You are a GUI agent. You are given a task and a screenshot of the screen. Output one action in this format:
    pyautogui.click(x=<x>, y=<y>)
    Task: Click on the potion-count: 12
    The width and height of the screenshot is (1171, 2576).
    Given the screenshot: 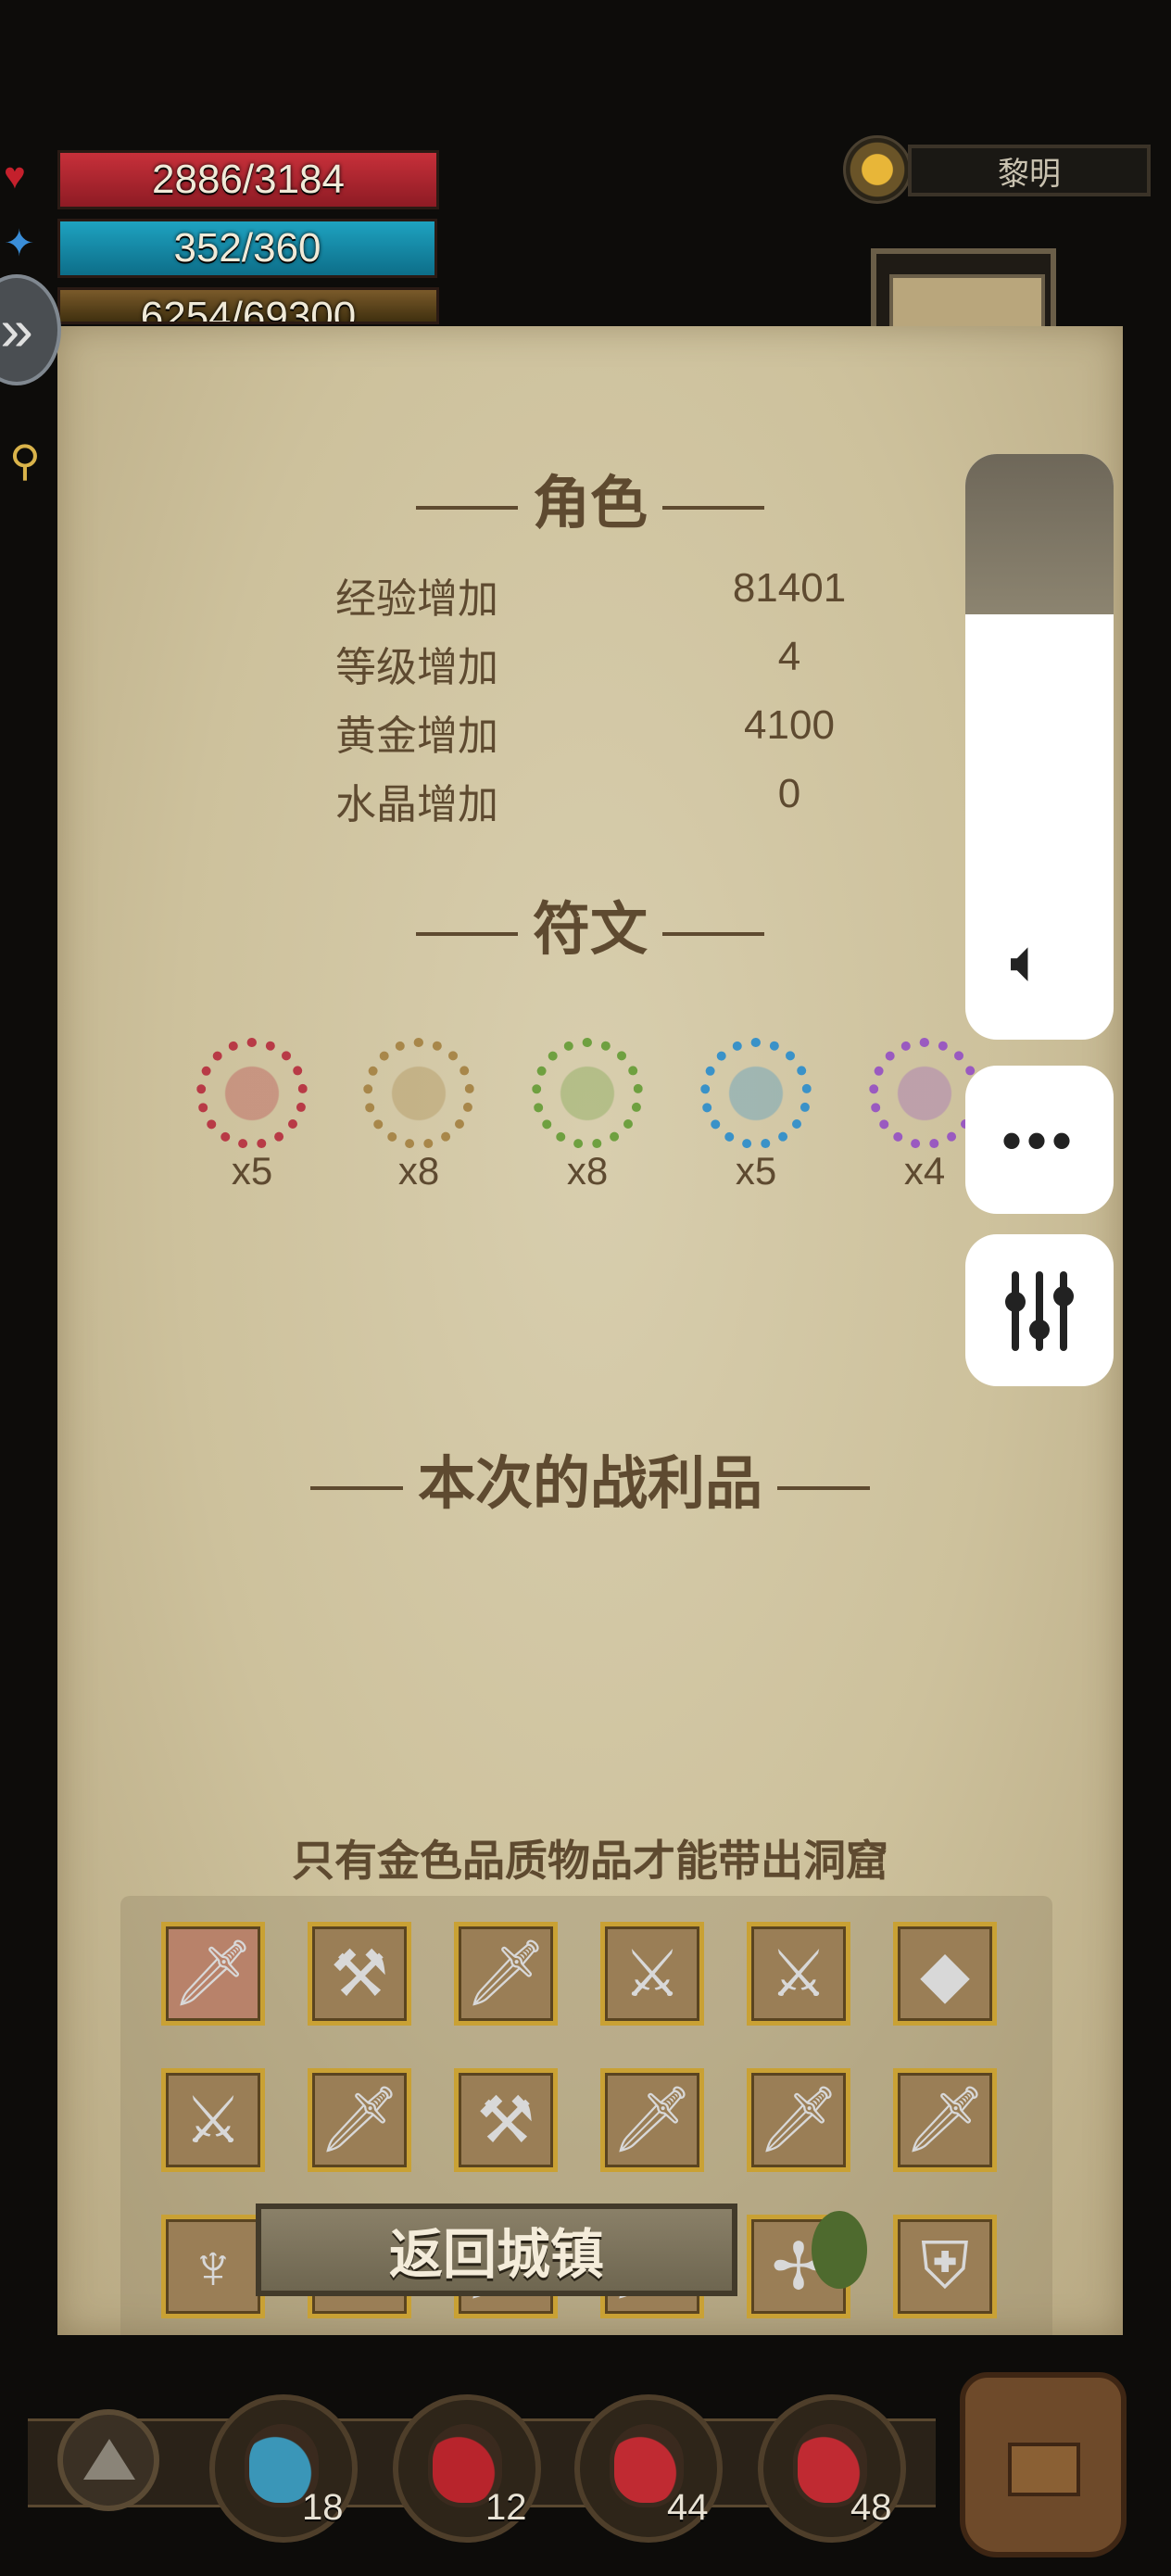 What is the action you would take?
    pyautogui.click(x=506, y=2508)
    